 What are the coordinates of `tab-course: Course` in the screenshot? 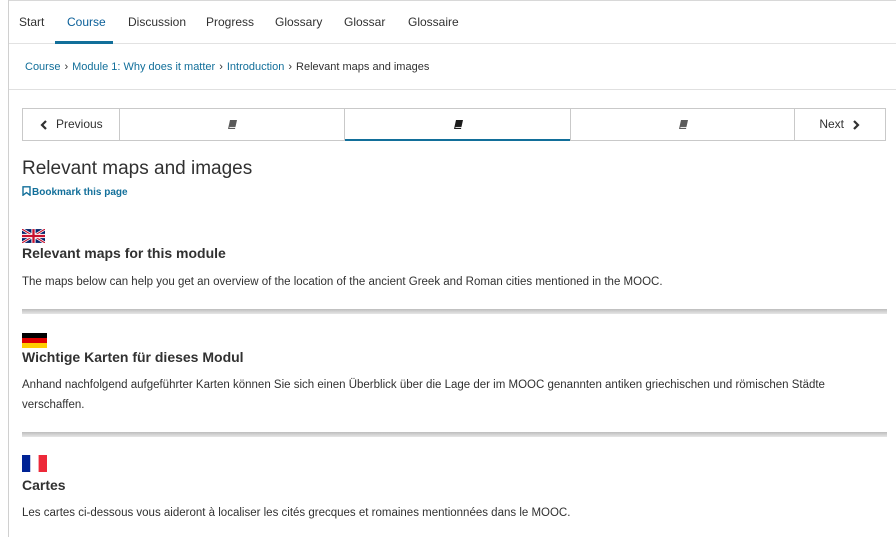 It's located at (86, 22).